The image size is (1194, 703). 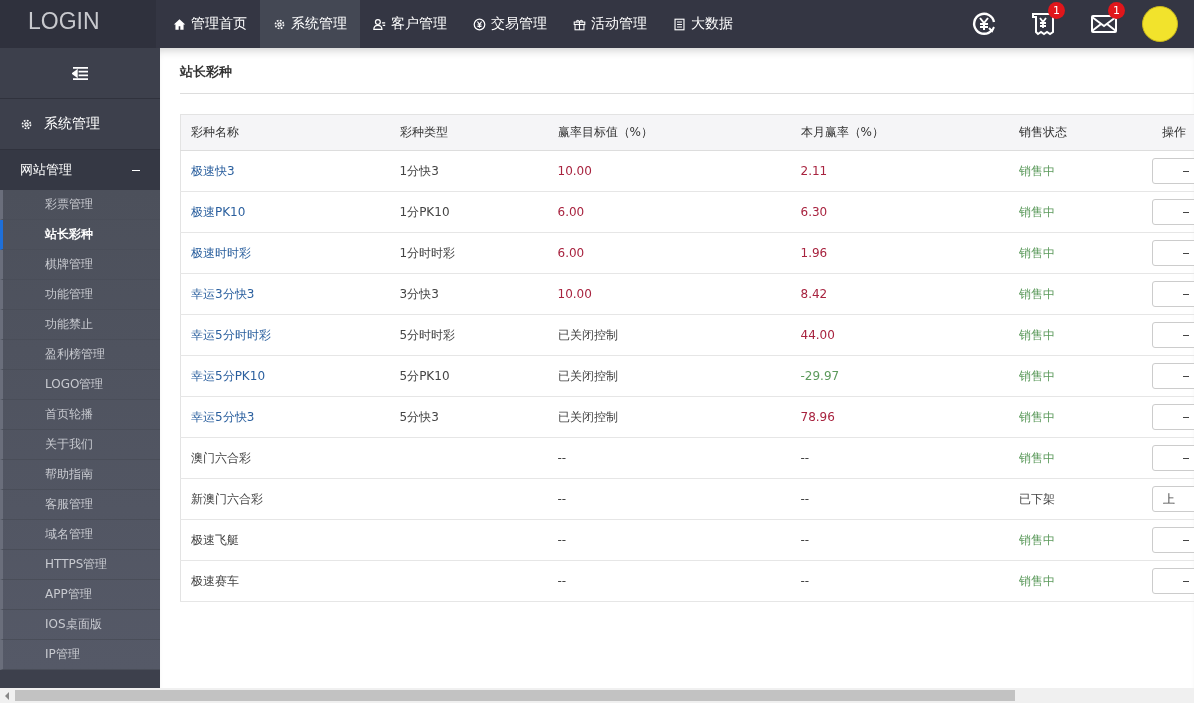 I want to click on table-cell: 8.42, so click(x=814, y=294).